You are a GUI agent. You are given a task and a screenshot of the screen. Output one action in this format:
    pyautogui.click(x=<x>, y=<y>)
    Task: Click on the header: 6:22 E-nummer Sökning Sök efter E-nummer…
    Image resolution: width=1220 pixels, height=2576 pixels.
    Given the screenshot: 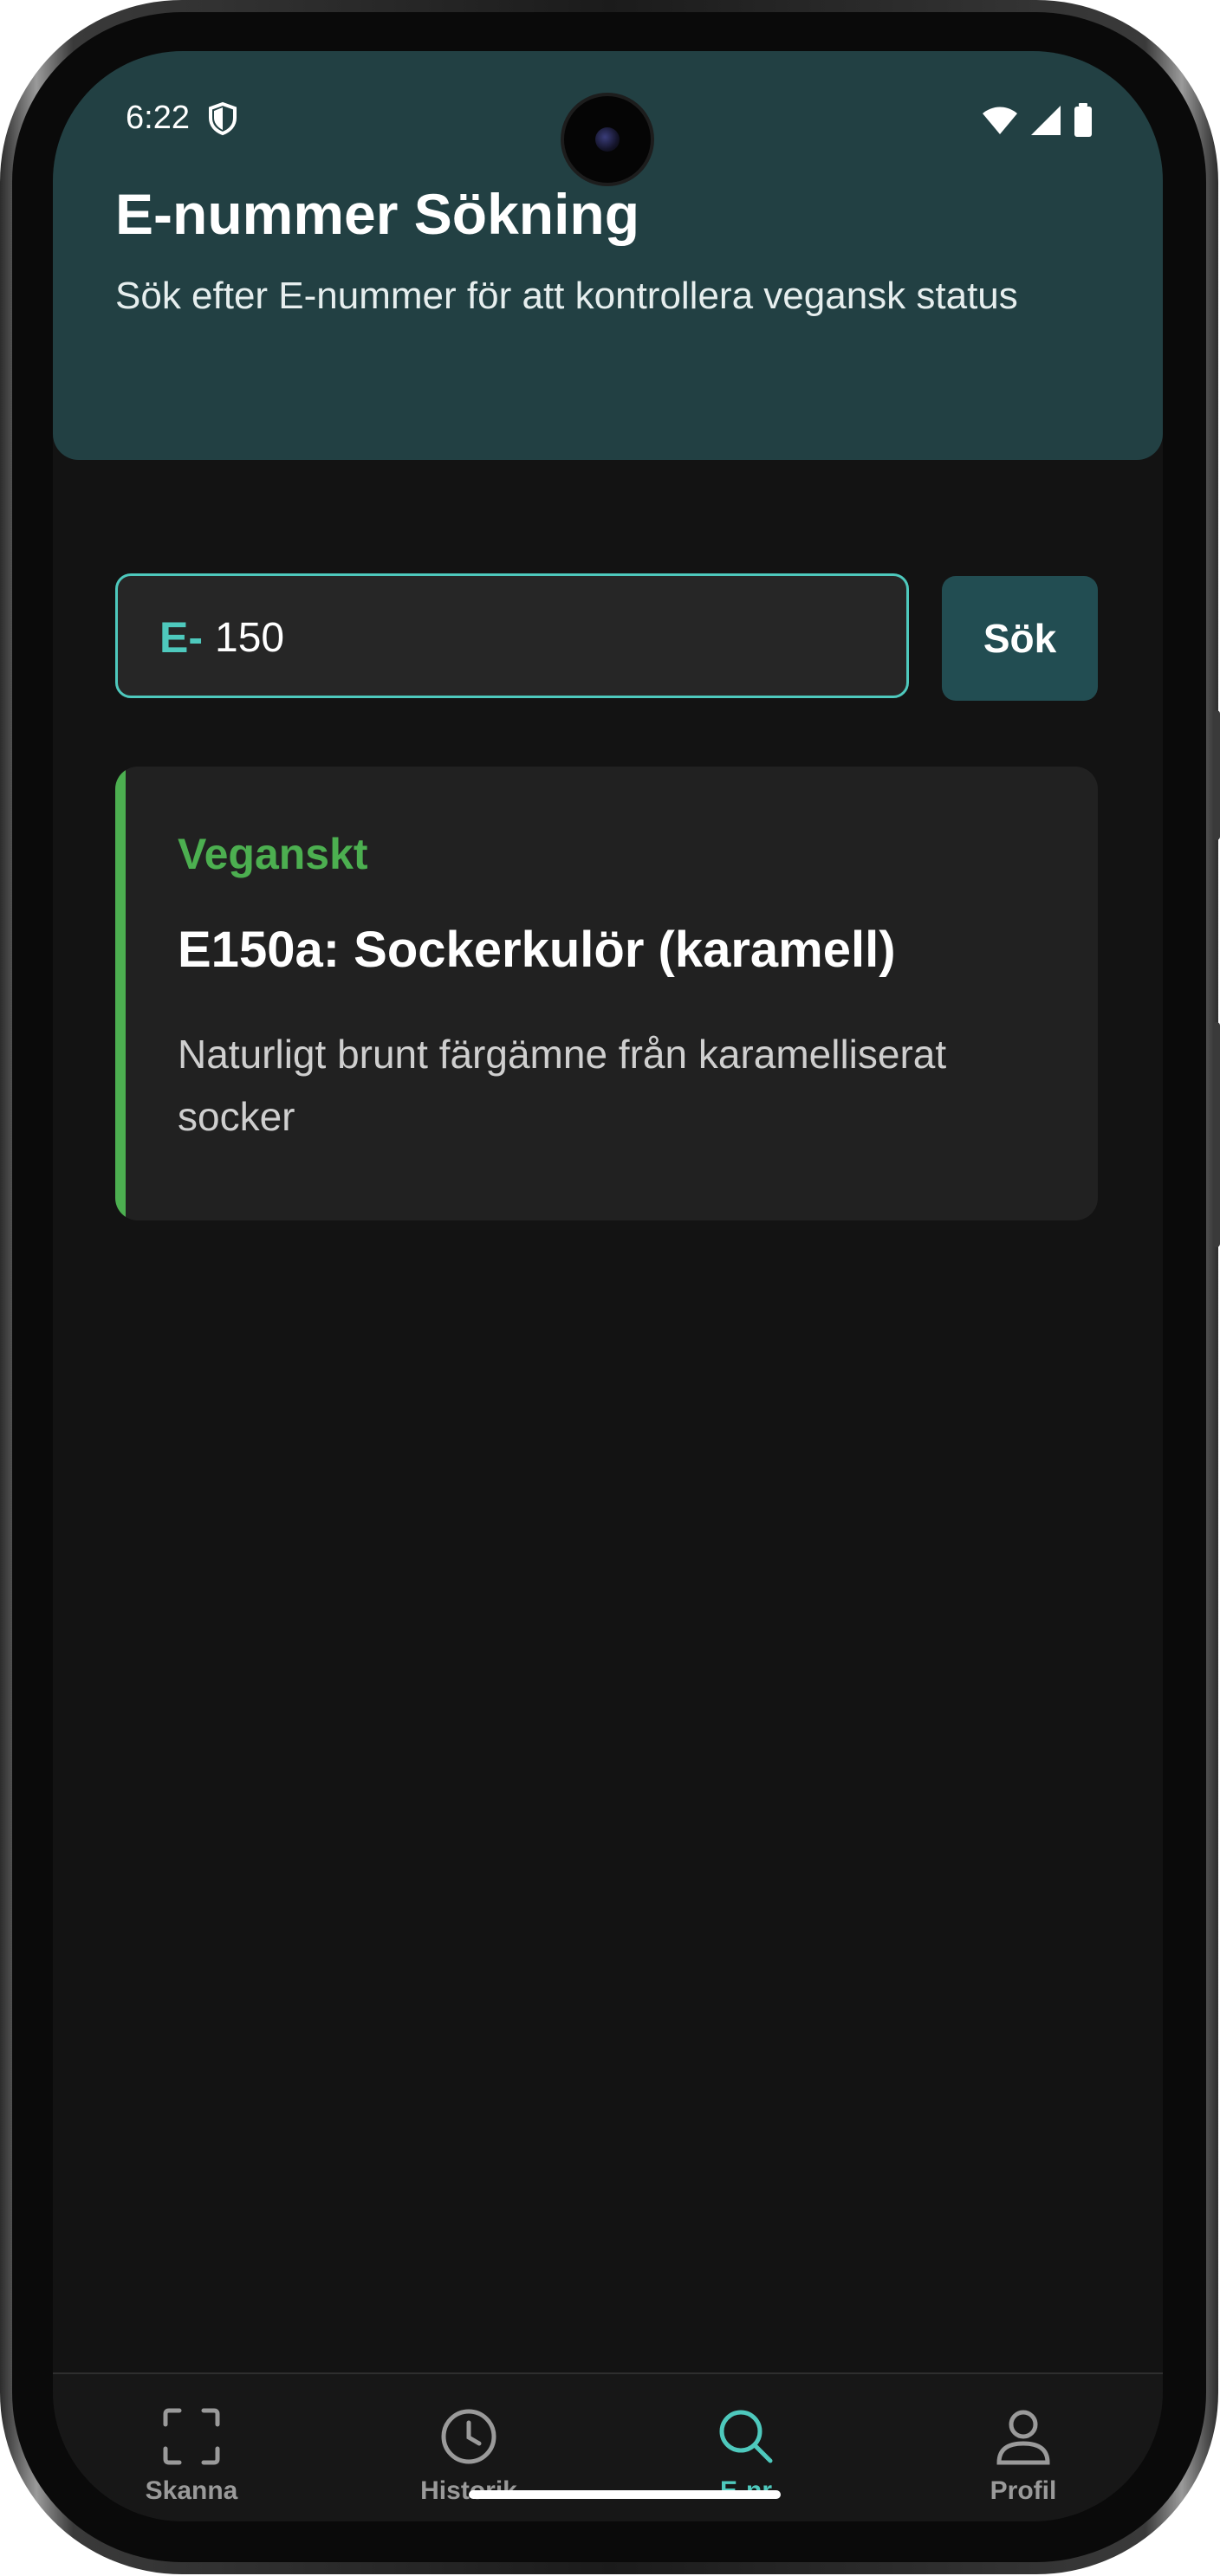 What is the action you would take?
    pyautogui.click(x=608, y=255)
    